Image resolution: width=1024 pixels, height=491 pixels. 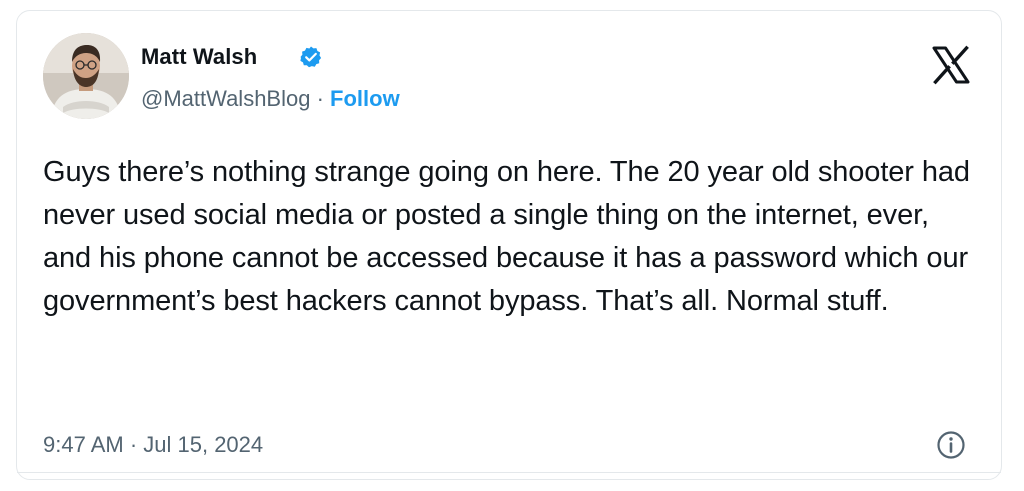 What do you see at coordinates (153, 445) in the screenshot?
I see `tweet-timestamp: 9:47 AM · Jul 15, 2024` at bounding box center [153, 445].